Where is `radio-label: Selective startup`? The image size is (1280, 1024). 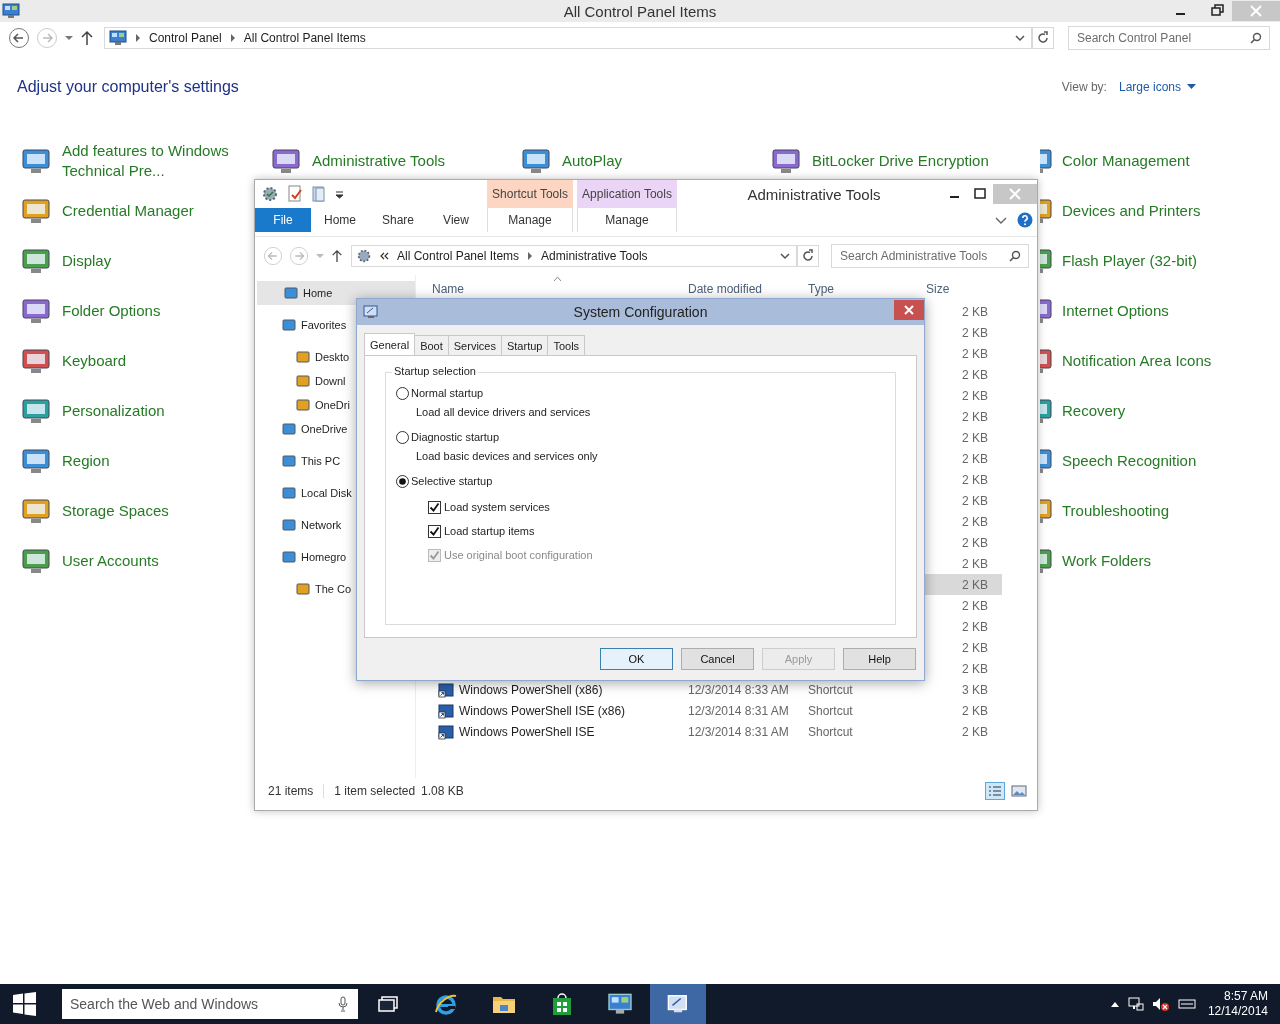
radio-label: Selective startup is located at coordinates (452, 481).